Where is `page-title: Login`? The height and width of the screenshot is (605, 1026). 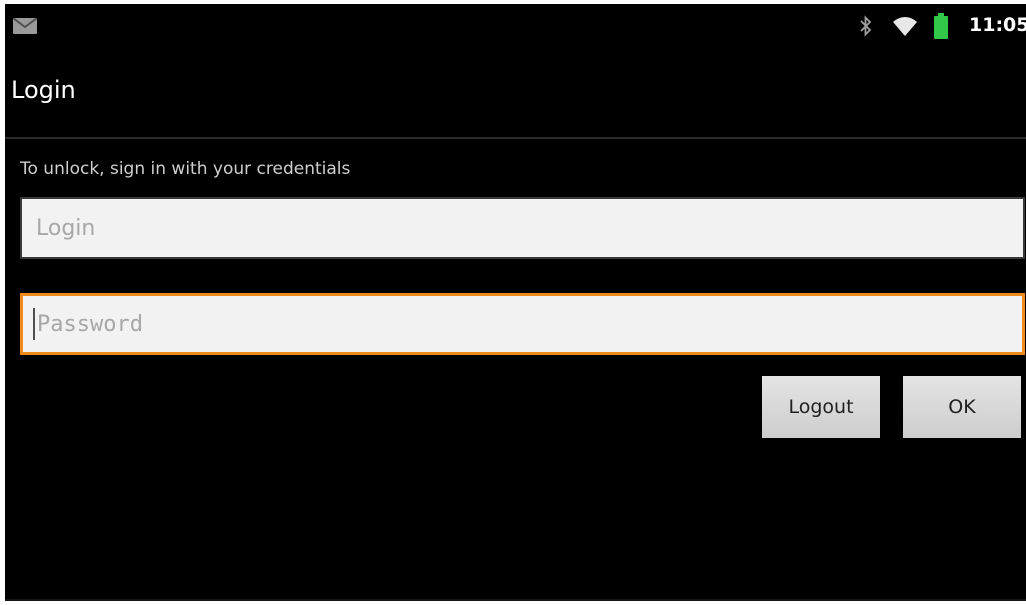 page-title: Login is located at coordinates (43, 90).